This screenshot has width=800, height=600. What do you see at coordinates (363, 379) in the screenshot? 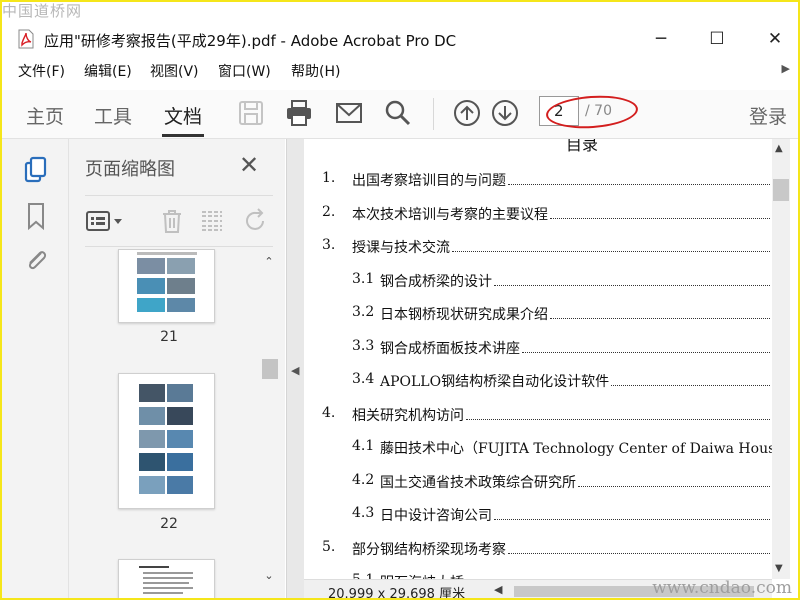
I see `toc-number: 3.4` at bounding box center [363, 379].